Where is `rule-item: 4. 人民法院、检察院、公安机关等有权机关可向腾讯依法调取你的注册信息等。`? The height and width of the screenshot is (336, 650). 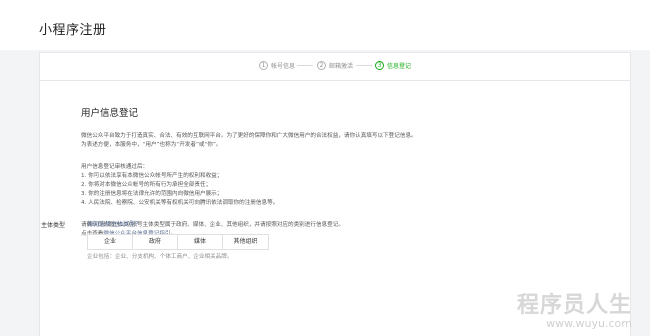
rule-item: 4. 人民法院、检察院、公安机关等有权机关可向腾讯依法调取你的注册信息等。 is located at coordinates (180, 203).